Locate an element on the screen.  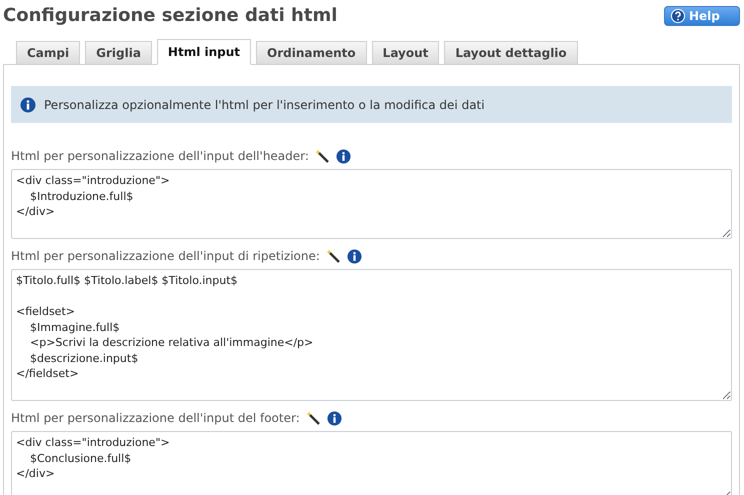
tab: Html input is located at coordinates (204, 52).